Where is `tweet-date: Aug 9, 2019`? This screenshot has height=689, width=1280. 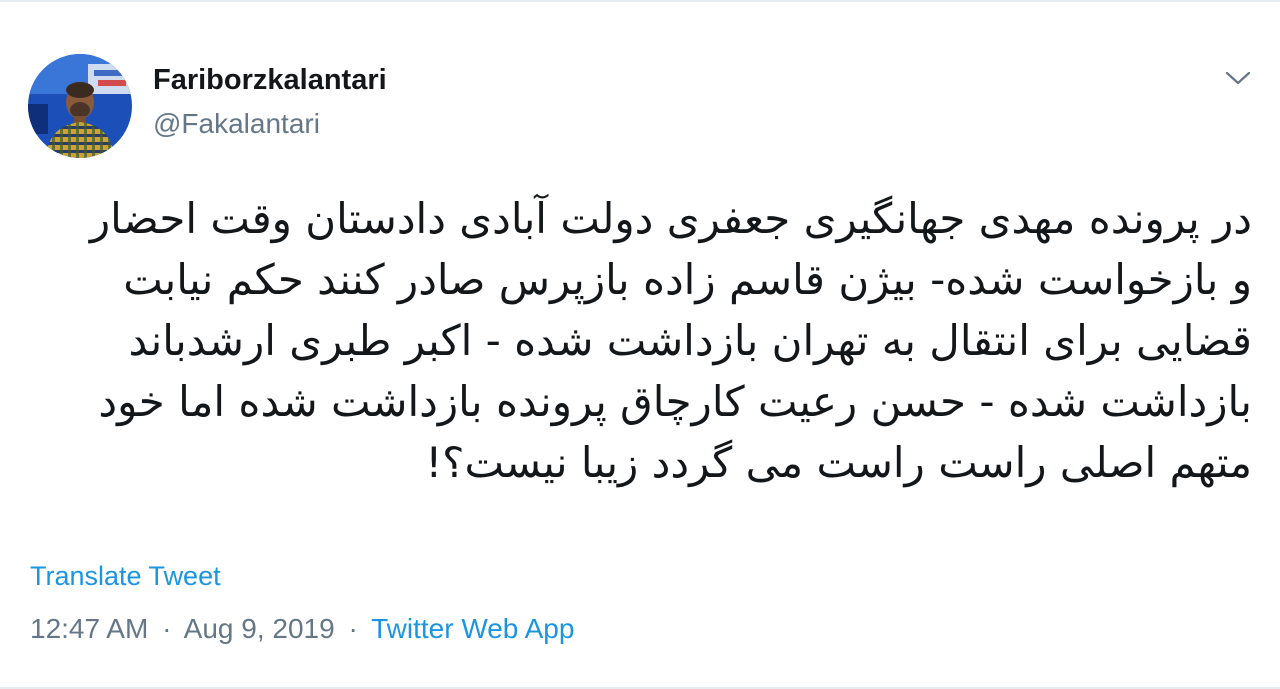
tweet-date: Aug 9, 2019 is located at coordinates (259, 628).